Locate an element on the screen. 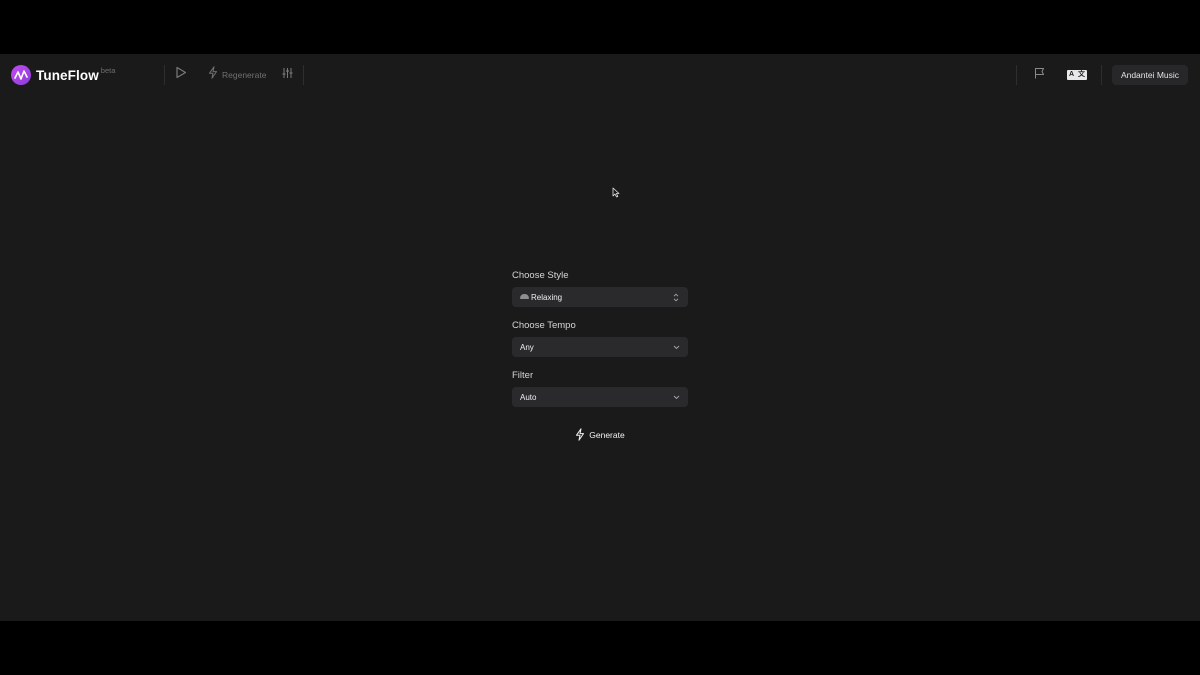 The image size is (1200, 675). tempo-select: Any is located at coordinates (600, 347).